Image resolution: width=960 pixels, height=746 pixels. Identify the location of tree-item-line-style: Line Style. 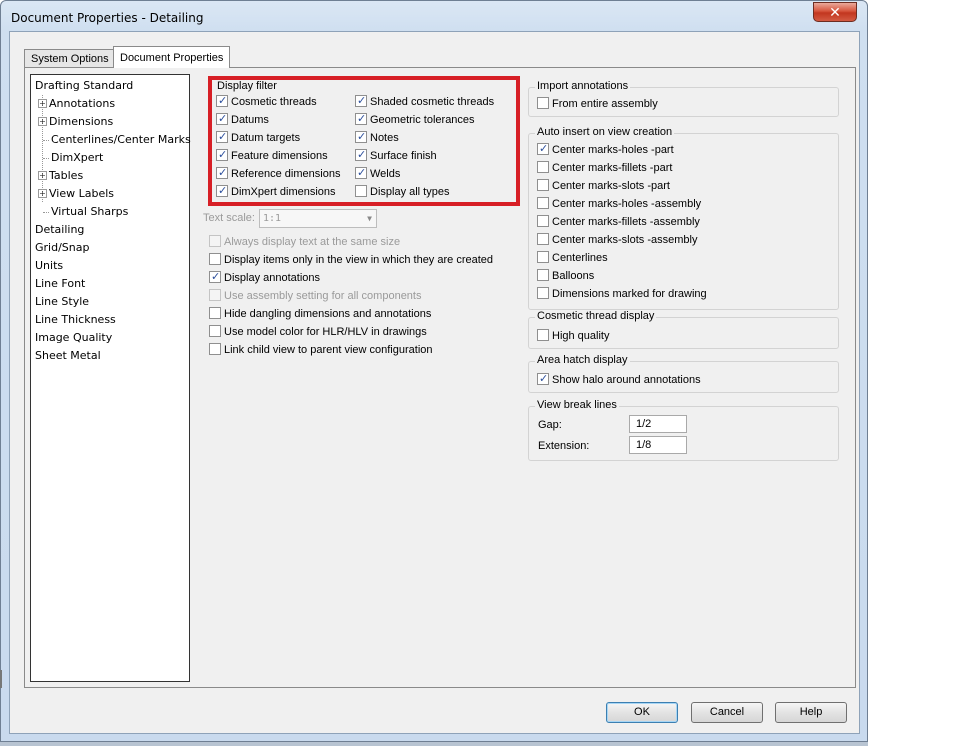
(62, 302).